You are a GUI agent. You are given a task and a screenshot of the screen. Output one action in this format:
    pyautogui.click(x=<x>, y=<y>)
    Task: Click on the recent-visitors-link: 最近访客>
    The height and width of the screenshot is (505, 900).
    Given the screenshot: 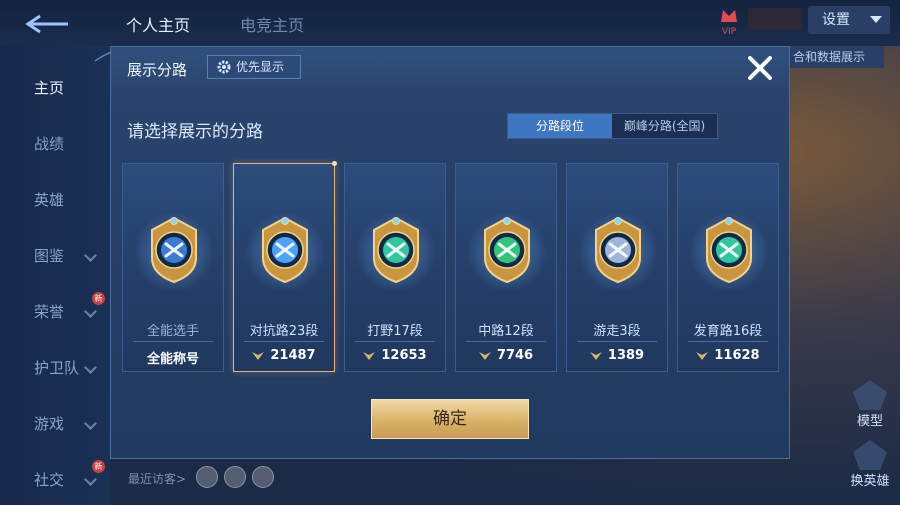 What is the action you would take?
    pyautogui.click(x=157, y=478)
    